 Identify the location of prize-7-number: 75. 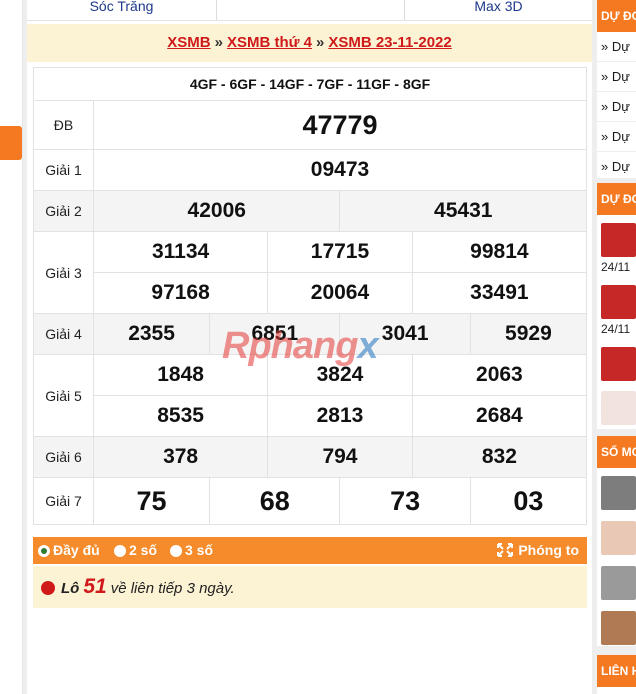
(151, 501).